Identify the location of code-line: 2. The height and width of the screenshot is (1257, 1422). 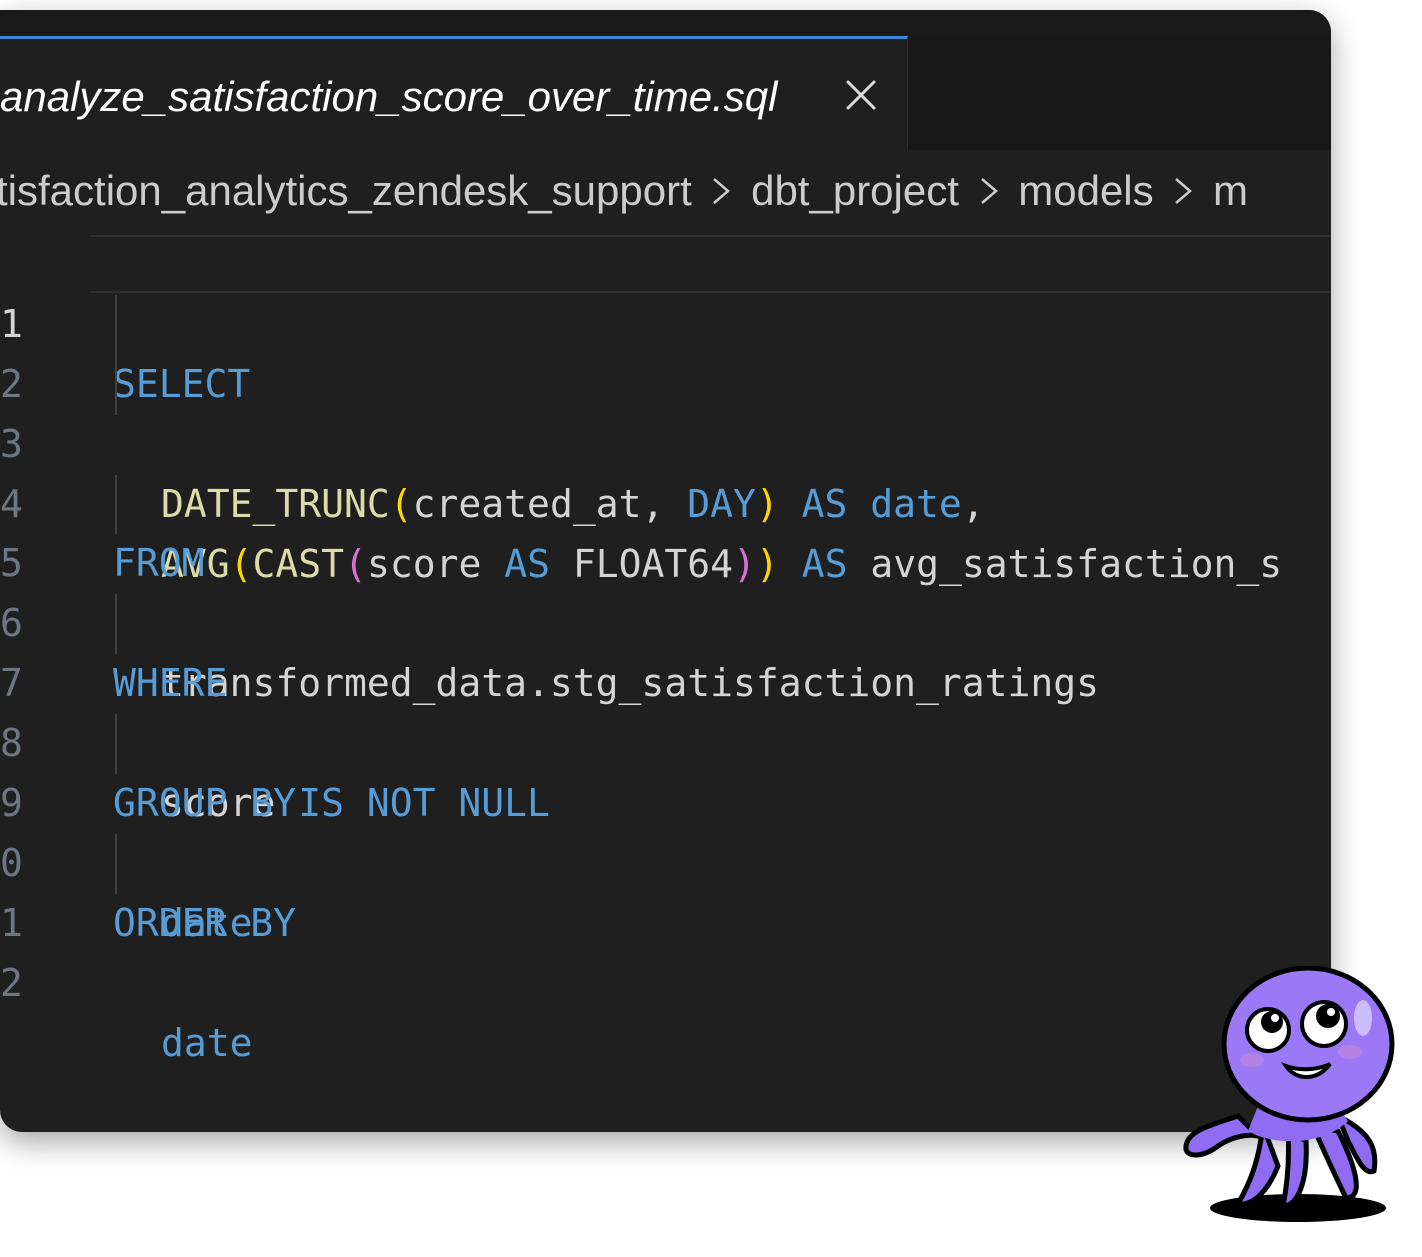
(665, 949).